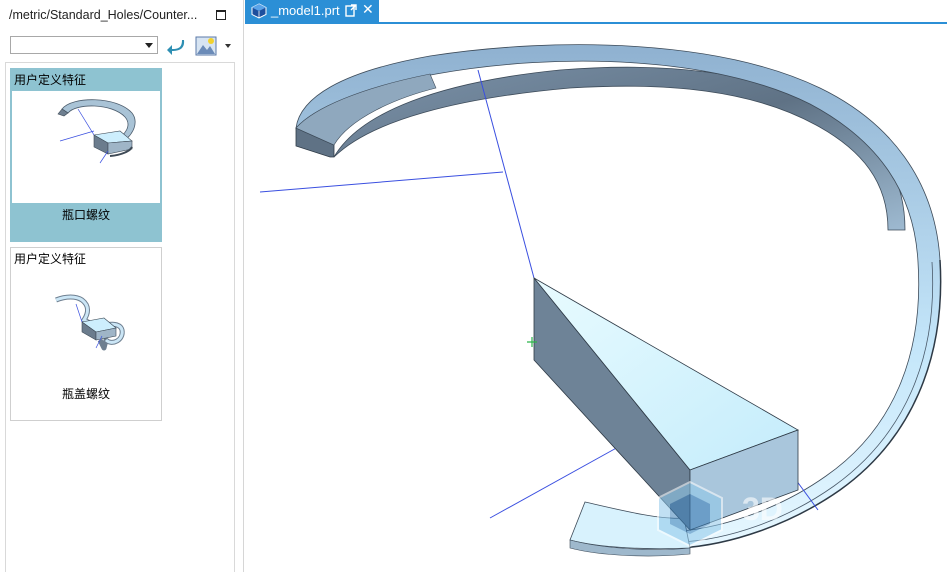  Describe the element at coordinates (221, 15) in the screenshot. I see `maximize-icon` at that location.